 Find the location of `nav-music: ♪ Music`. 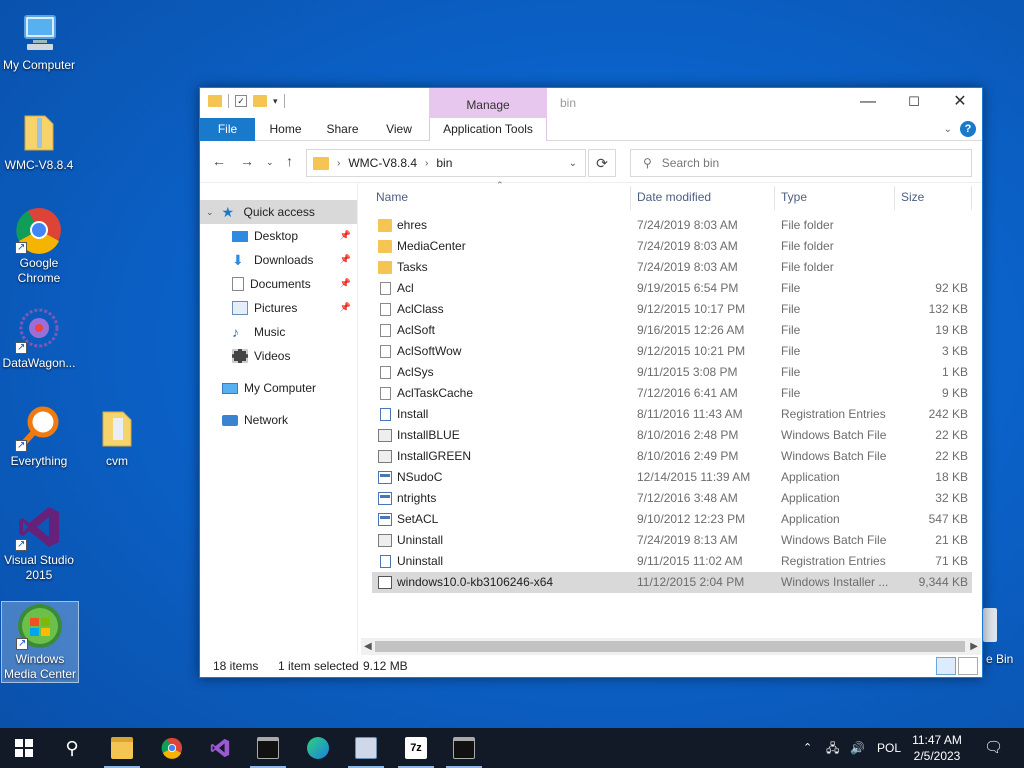

nav-music: ♪ Music is located at coordinates (278, 332).